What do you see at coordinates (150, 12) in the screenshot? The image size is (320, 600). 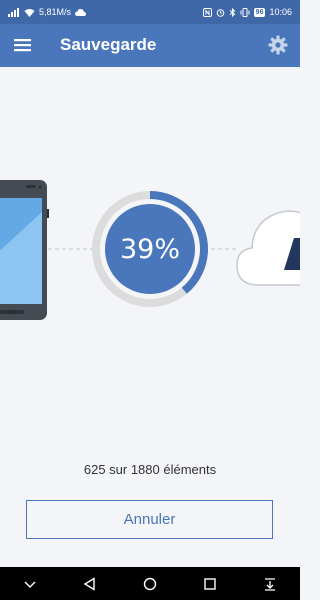 I see `status-bar: 5,81M/s 96 10:06` at bounding box center [150, 12].